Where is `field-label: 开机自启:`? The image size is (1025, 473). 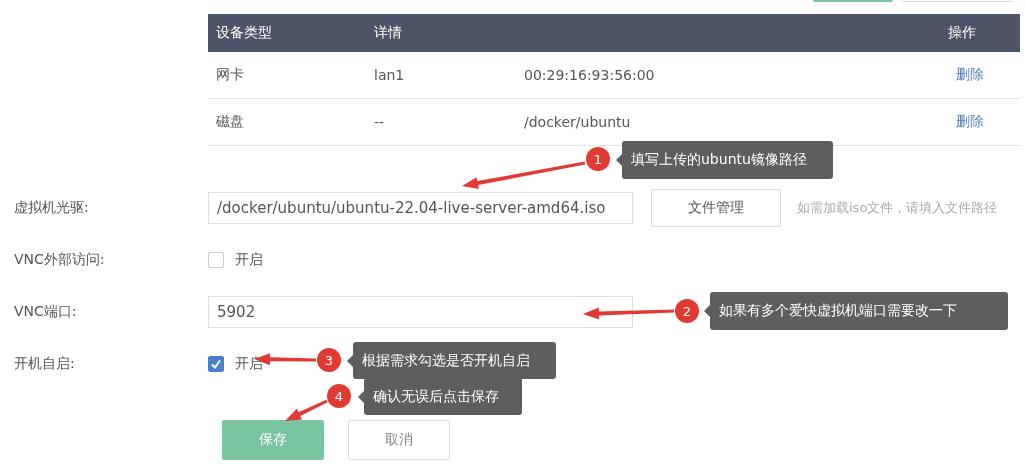 field-label: 开机自启: is located at coordinates (45, 364).